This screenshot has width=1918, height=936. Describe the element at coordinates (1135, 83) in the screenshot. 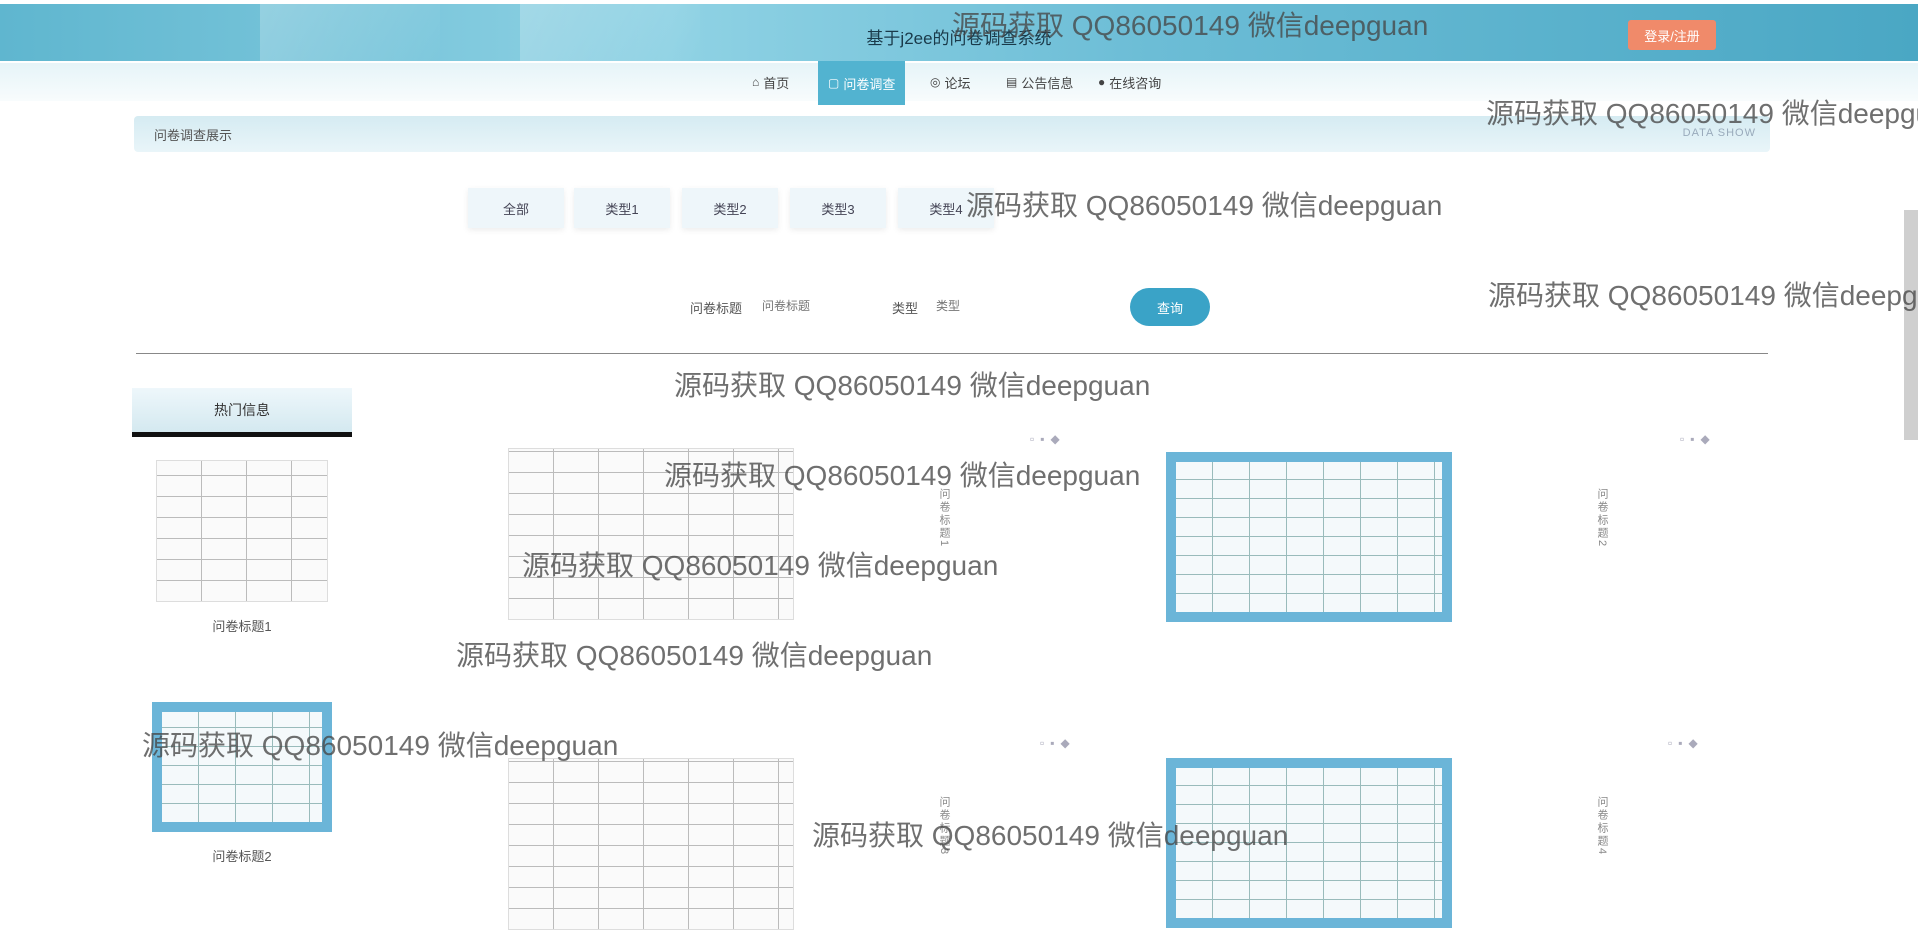

I see `nav-label: 在线咨询` at that location.